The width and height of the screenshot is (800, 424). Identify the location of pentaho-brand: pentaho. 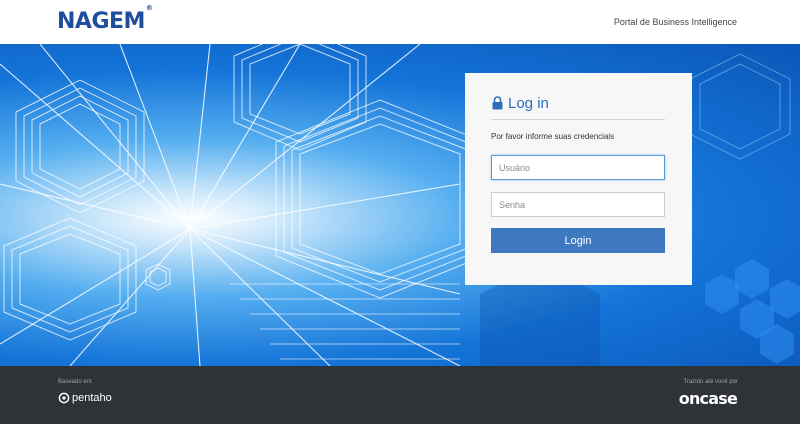
(92, 398).